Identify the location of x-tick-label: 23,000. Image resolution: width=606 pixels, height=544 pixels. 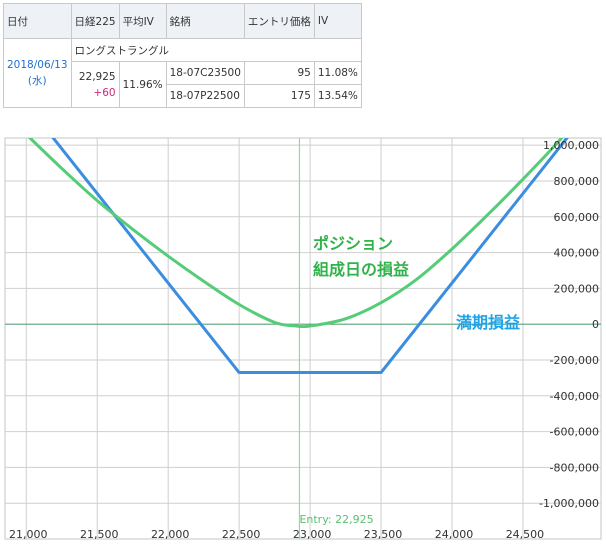
(312, 534).